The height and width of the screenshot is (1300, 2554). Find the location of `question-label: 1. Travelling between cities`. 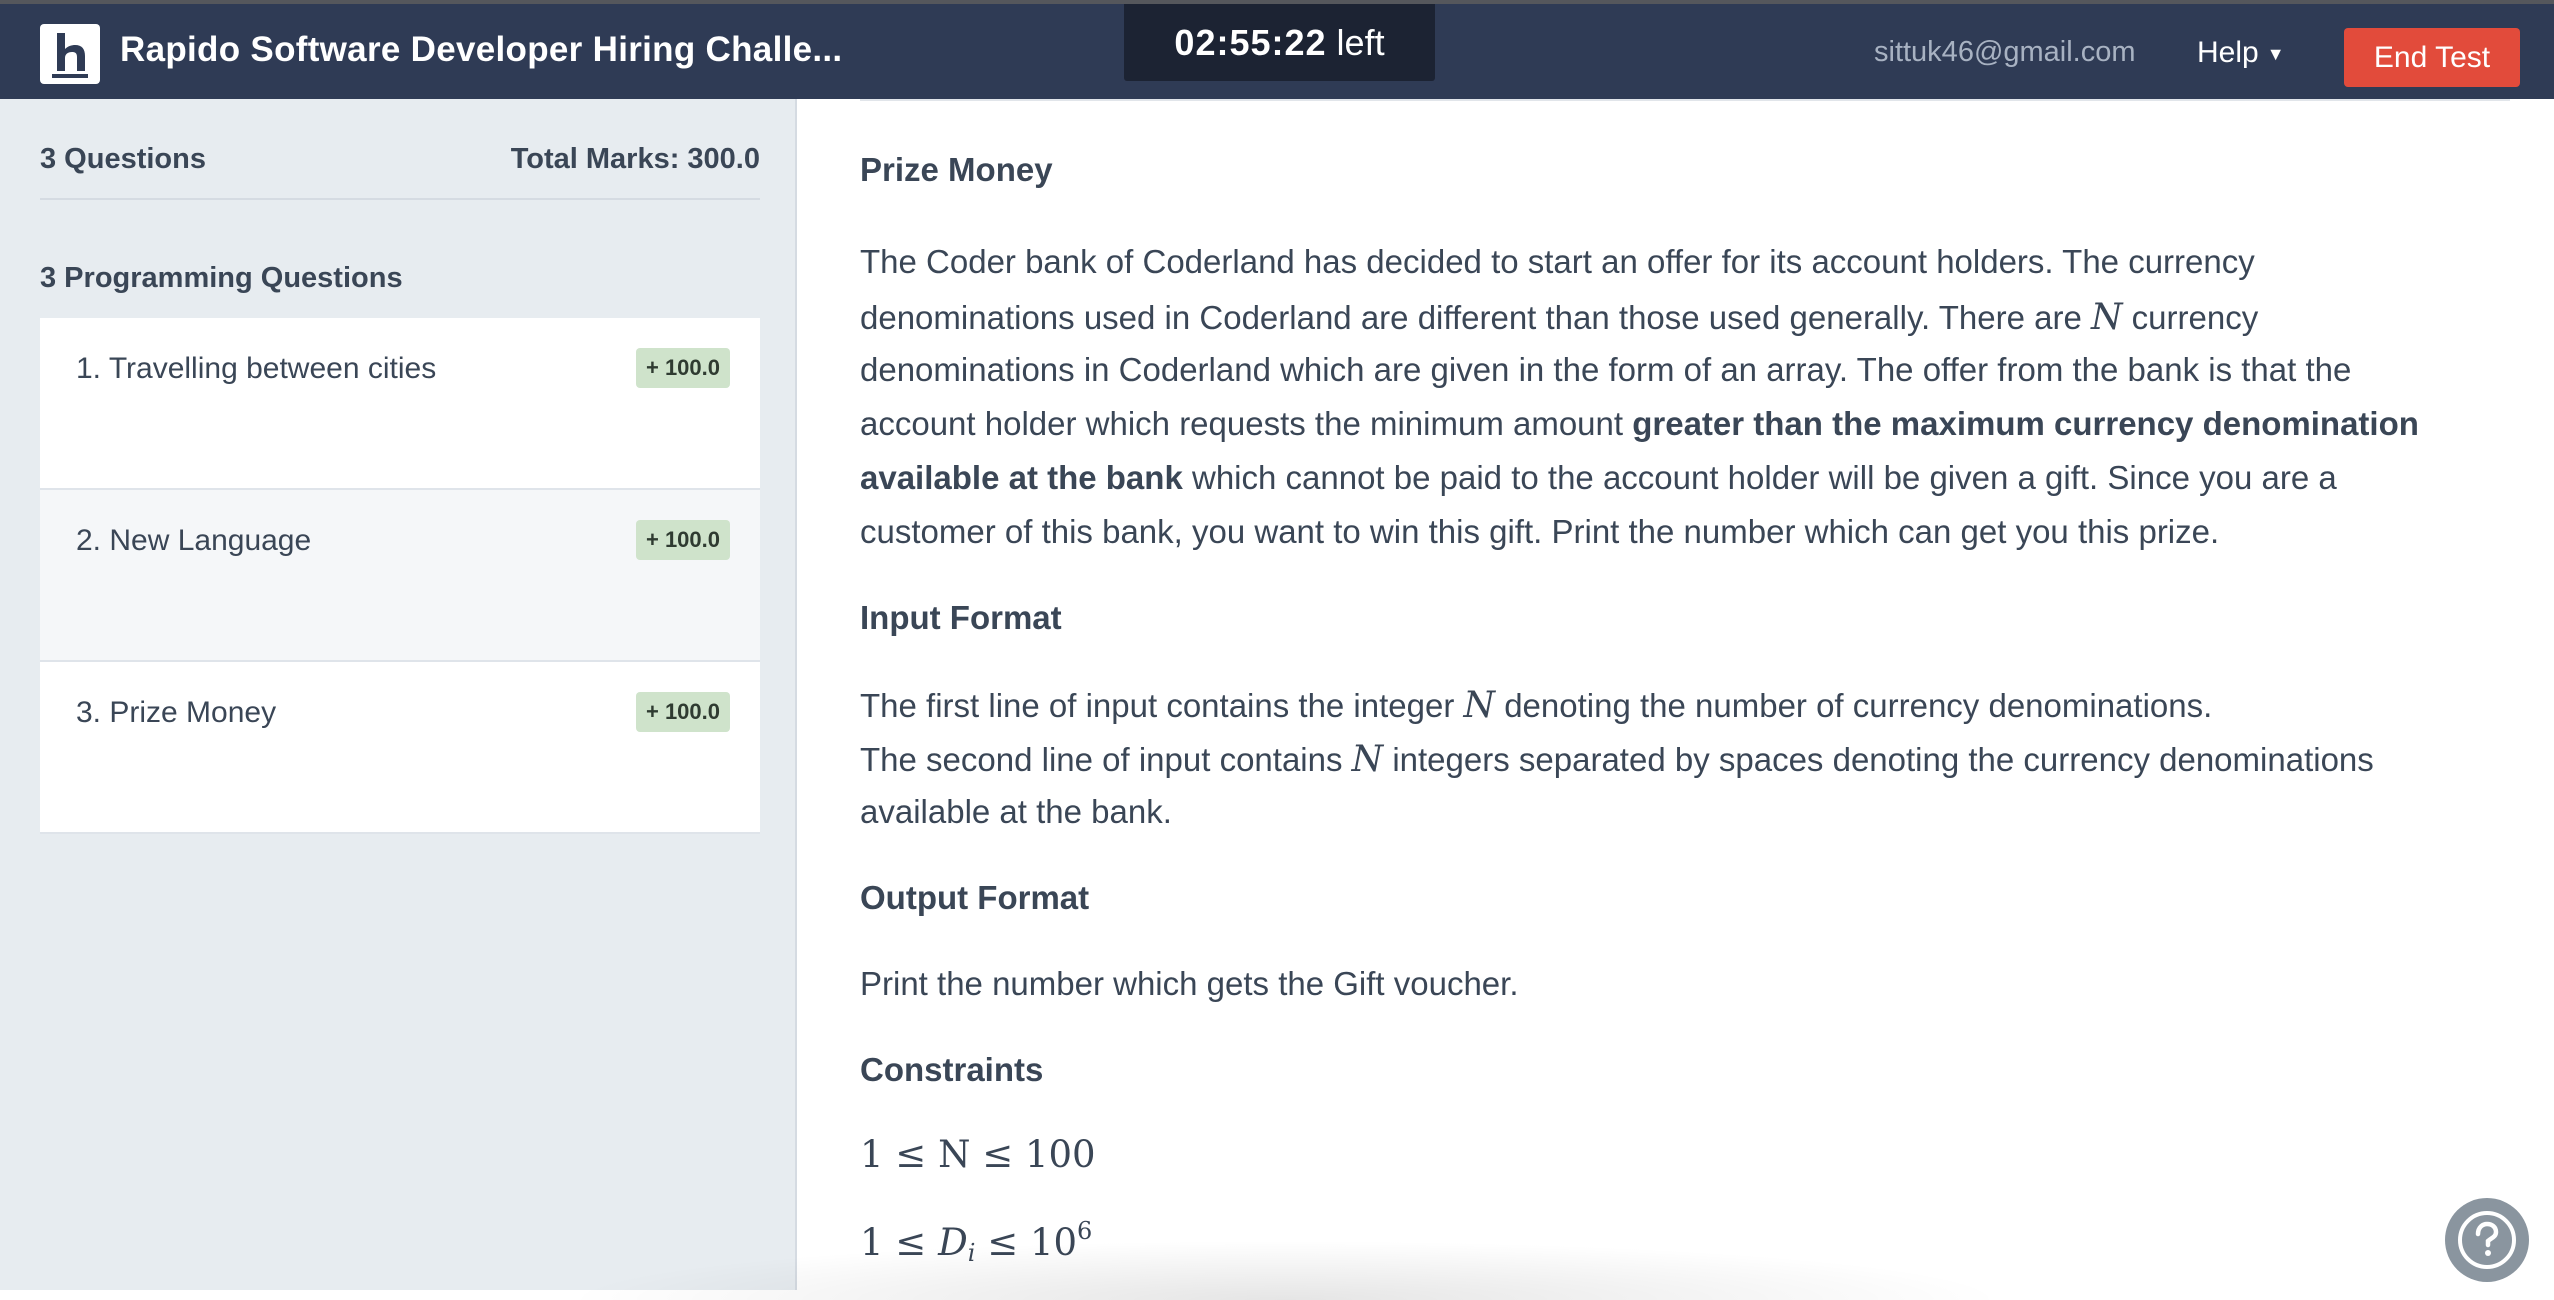

question-label: 1. Travelling between cities is located at coordinates (256, 368).